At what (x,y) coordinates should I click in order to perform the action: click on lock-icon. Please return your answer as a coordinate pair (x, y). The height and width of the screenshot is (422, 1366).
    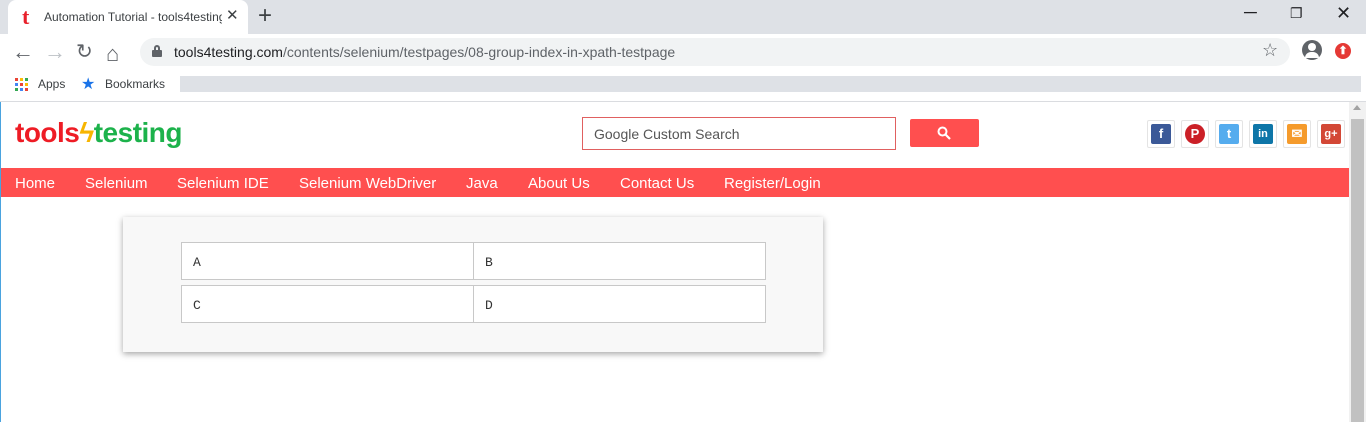
    Looking at the image, I should click on (157, 51).